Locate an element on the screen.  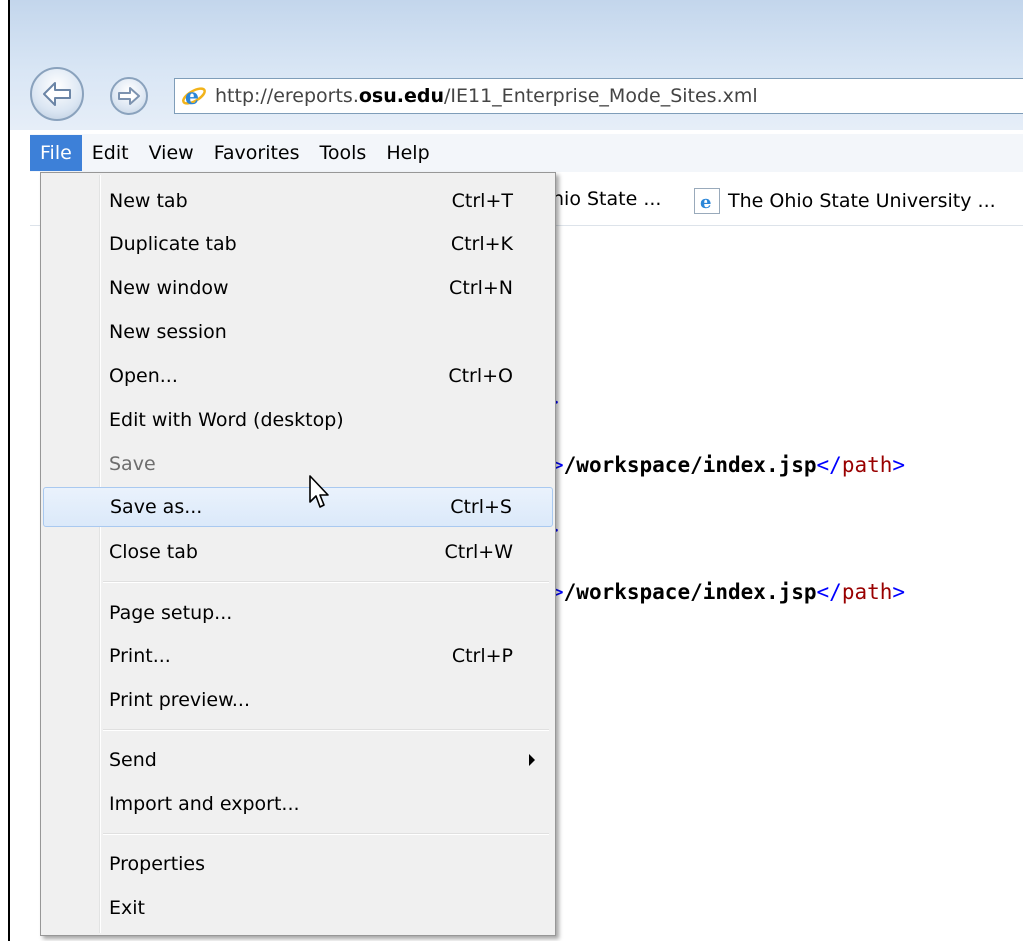
menu-view: View is located at coordinates (171, 153).